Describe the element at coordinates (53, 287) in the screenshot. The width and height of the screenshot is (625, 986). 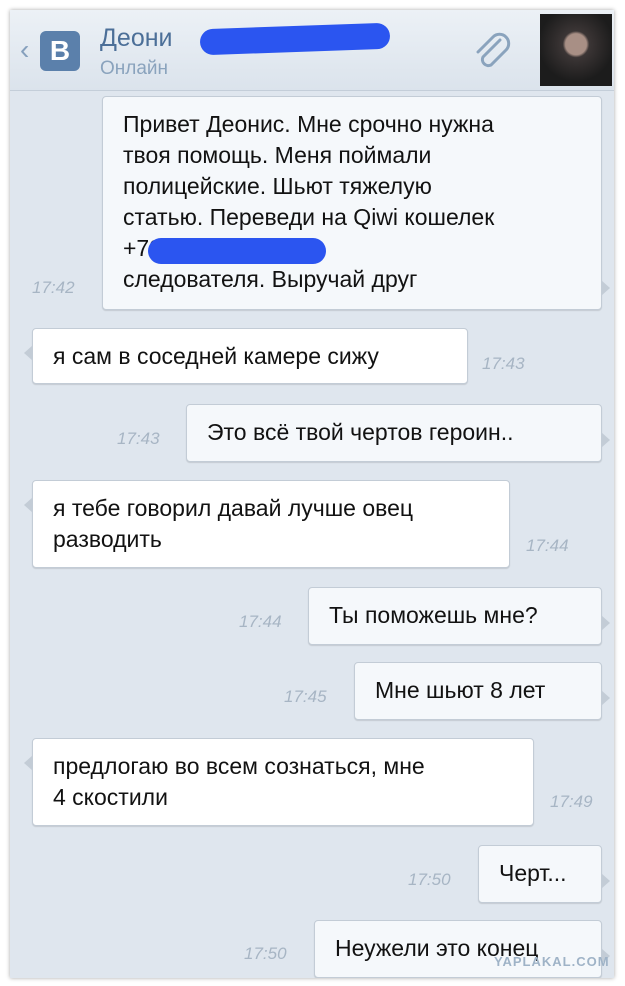
I see `message-time: 17:42` at that location.